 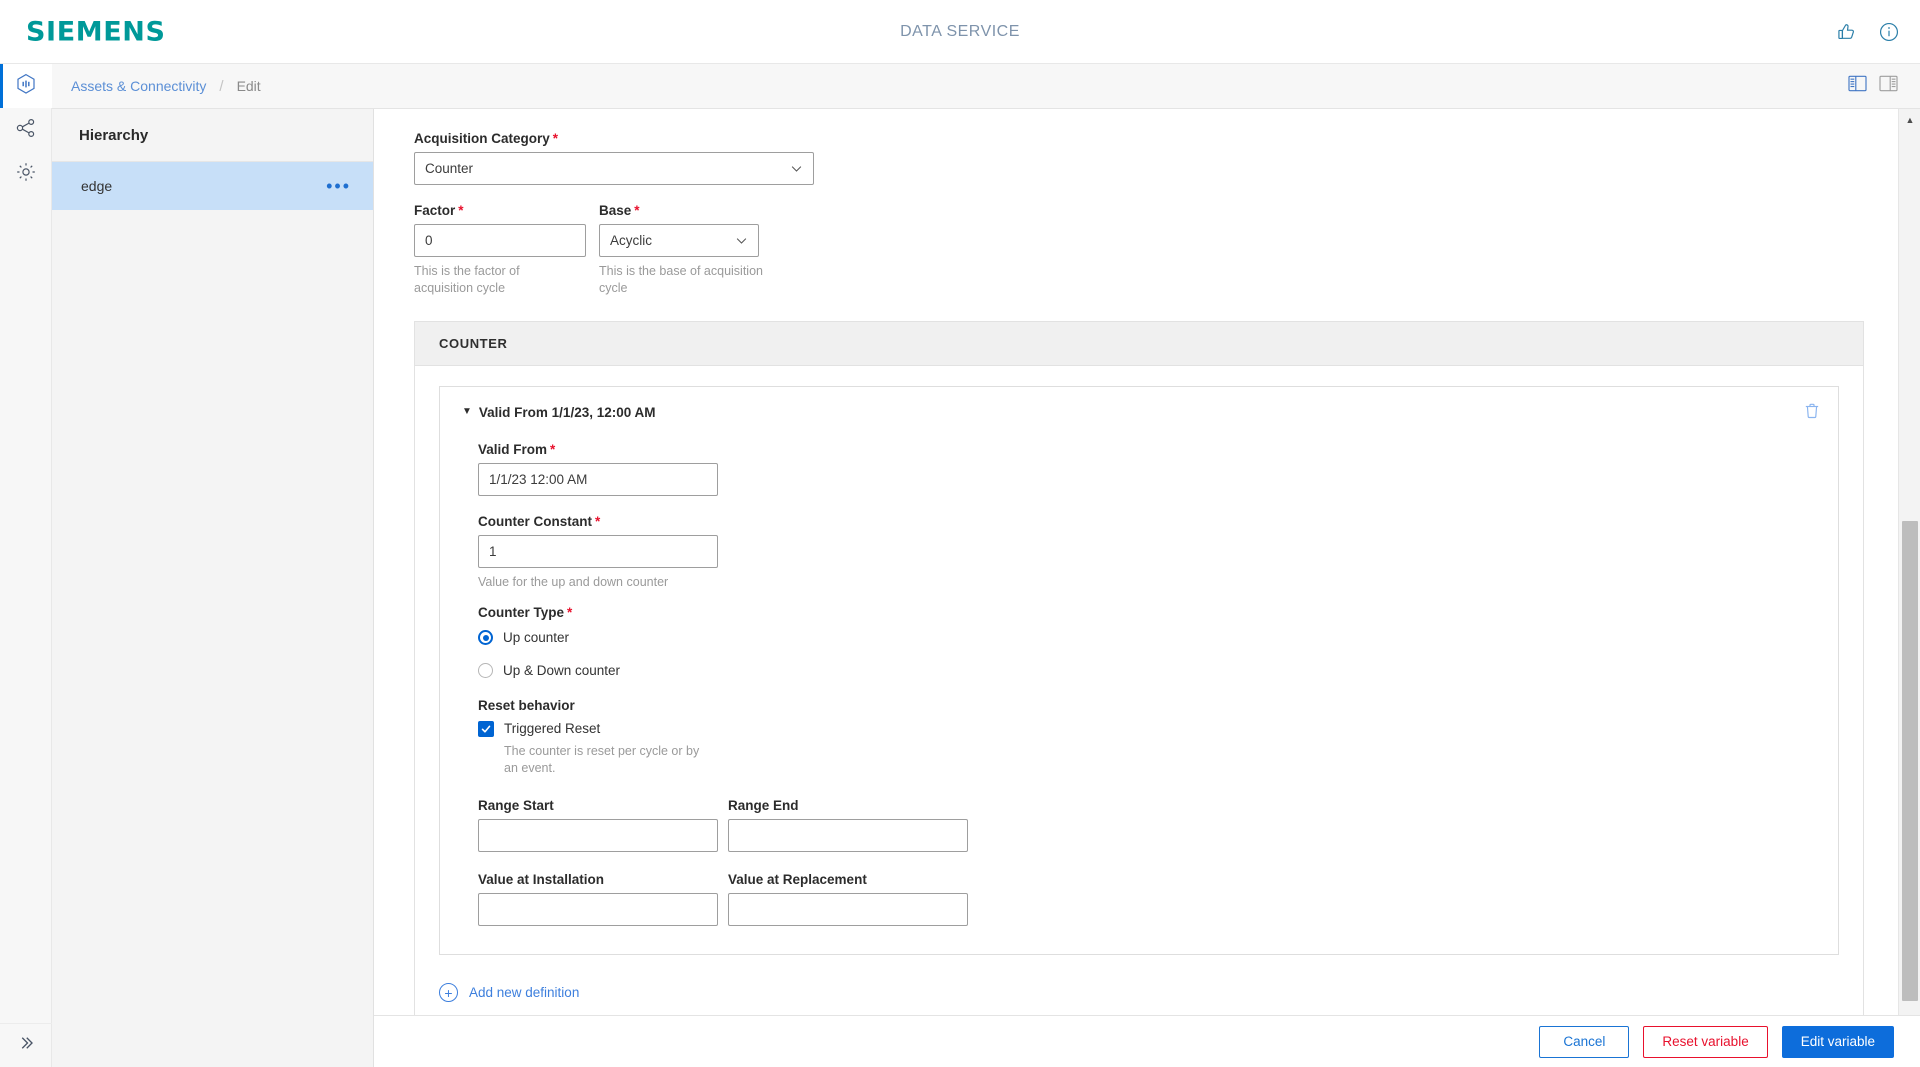 What do you see at coordinates (338, 186) in the screenshot?
I see `overflow-menu-icon: •••` at bounding box center [338, 186].